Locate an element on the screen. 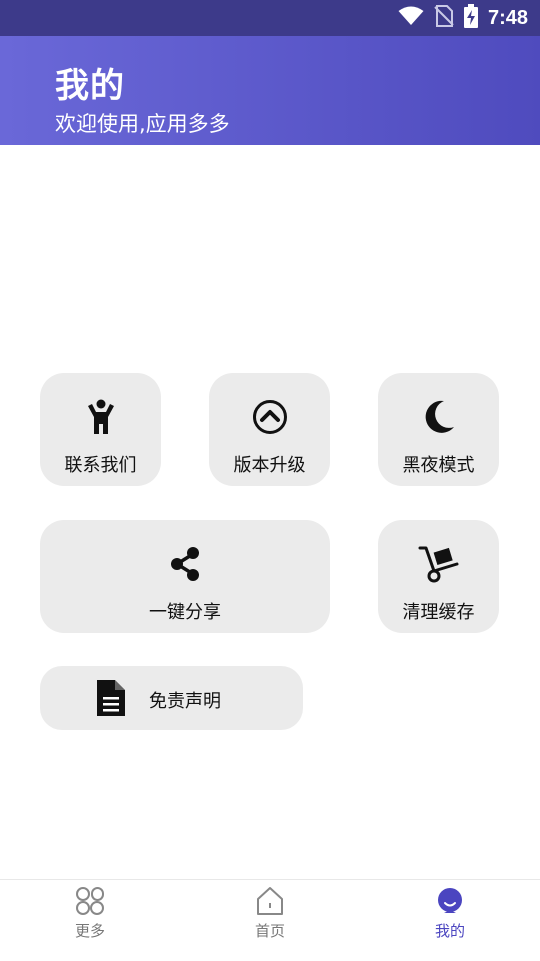 The width and height of the screenshot is (540, 961). chevron-up-circle-icon is located at coordinates (269, 417).